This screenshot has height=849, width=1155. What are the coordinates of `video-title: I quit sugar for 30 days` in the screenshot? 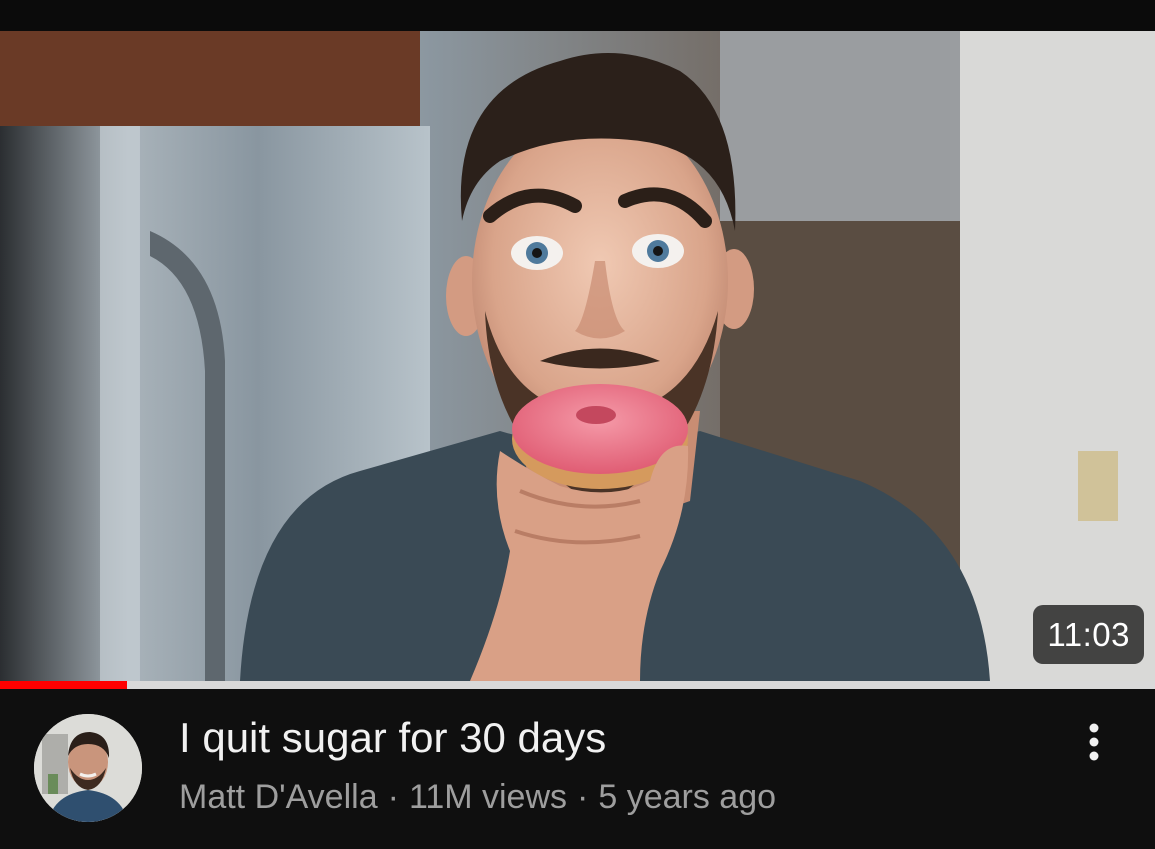 It's located at (392, 738).